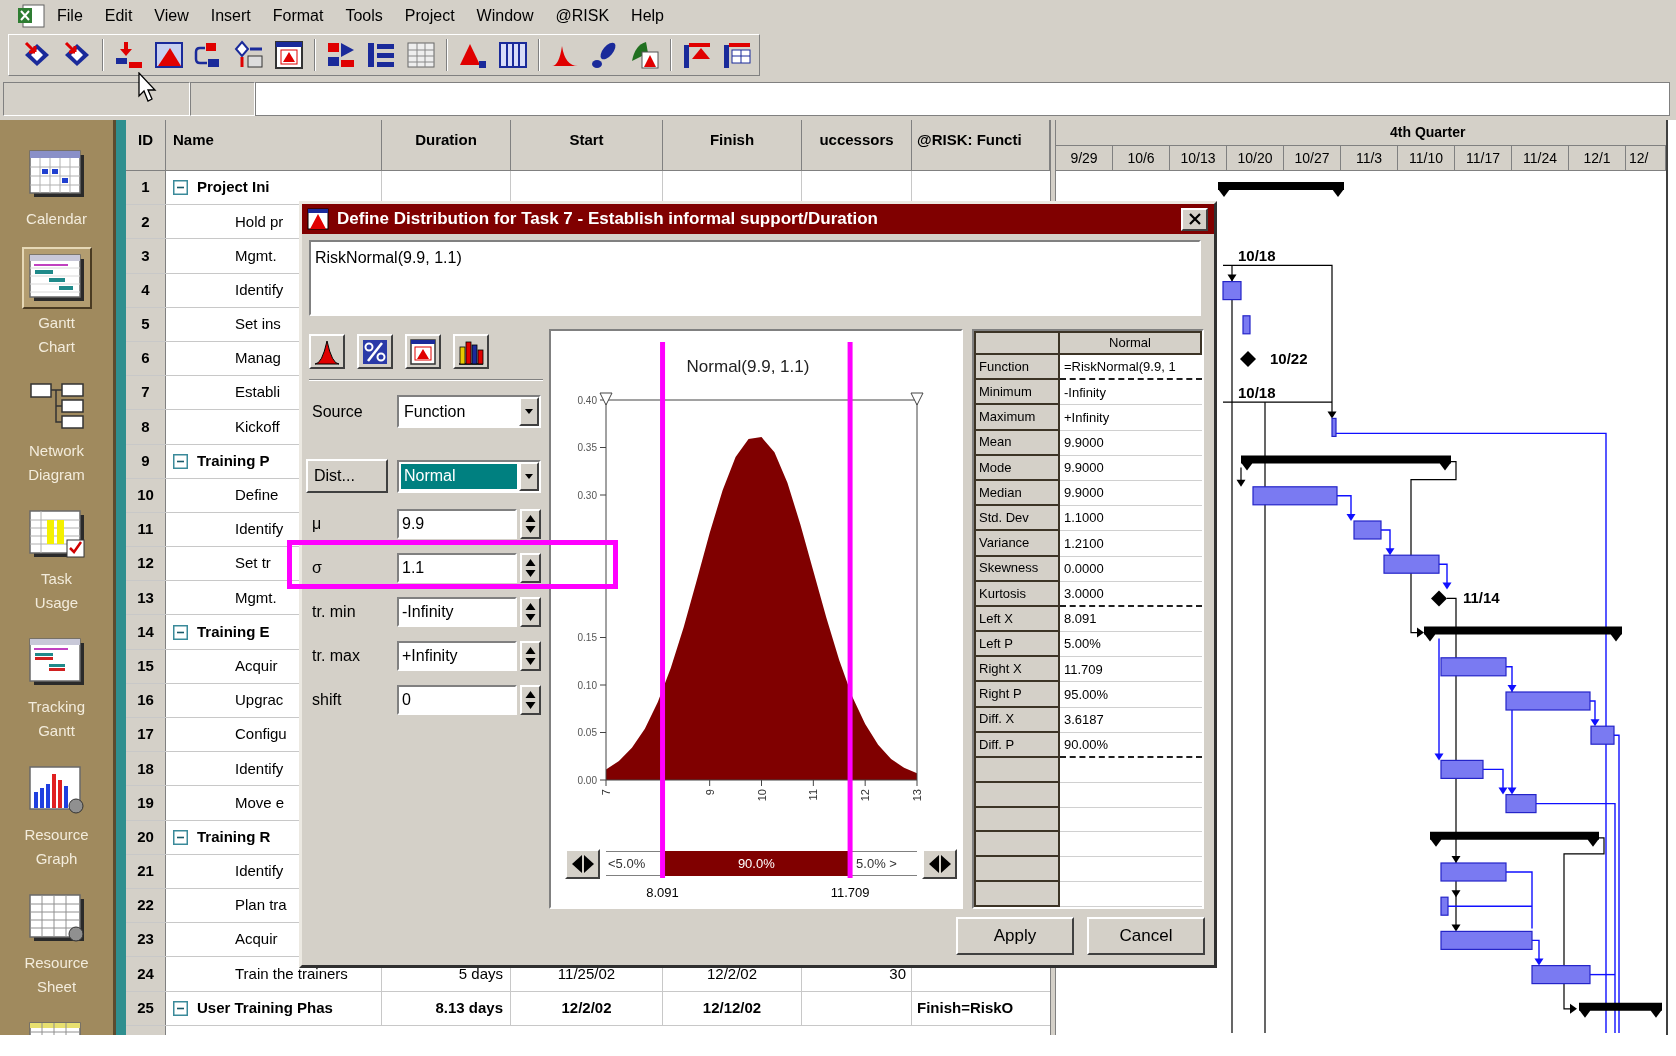 The height and width of the screenshot is (1056, 1676). Describe the element at coordinates (505, 16) in the screenshot. I see `menu-item: Window` at that location.